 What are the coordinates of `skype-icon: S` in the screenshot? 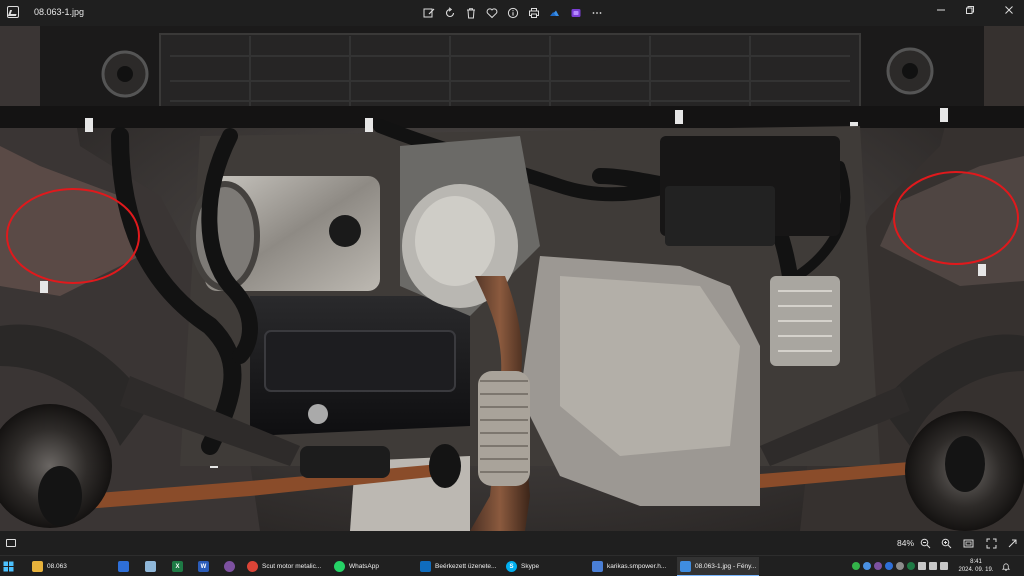 It's located at (511, 566).